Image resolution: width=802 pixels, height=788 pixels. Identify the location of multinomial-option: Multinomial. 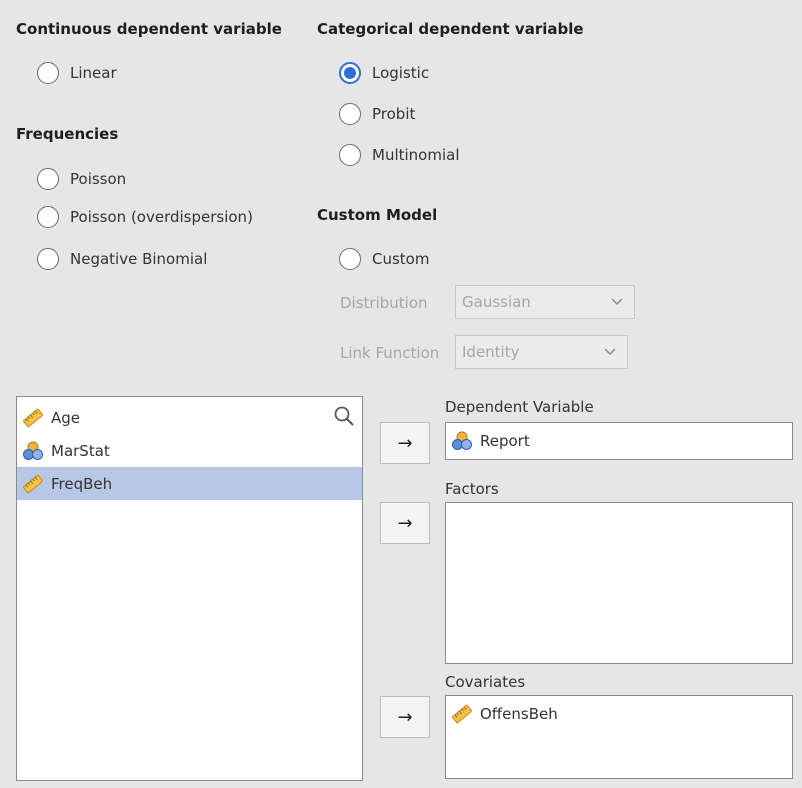
(399, 155).